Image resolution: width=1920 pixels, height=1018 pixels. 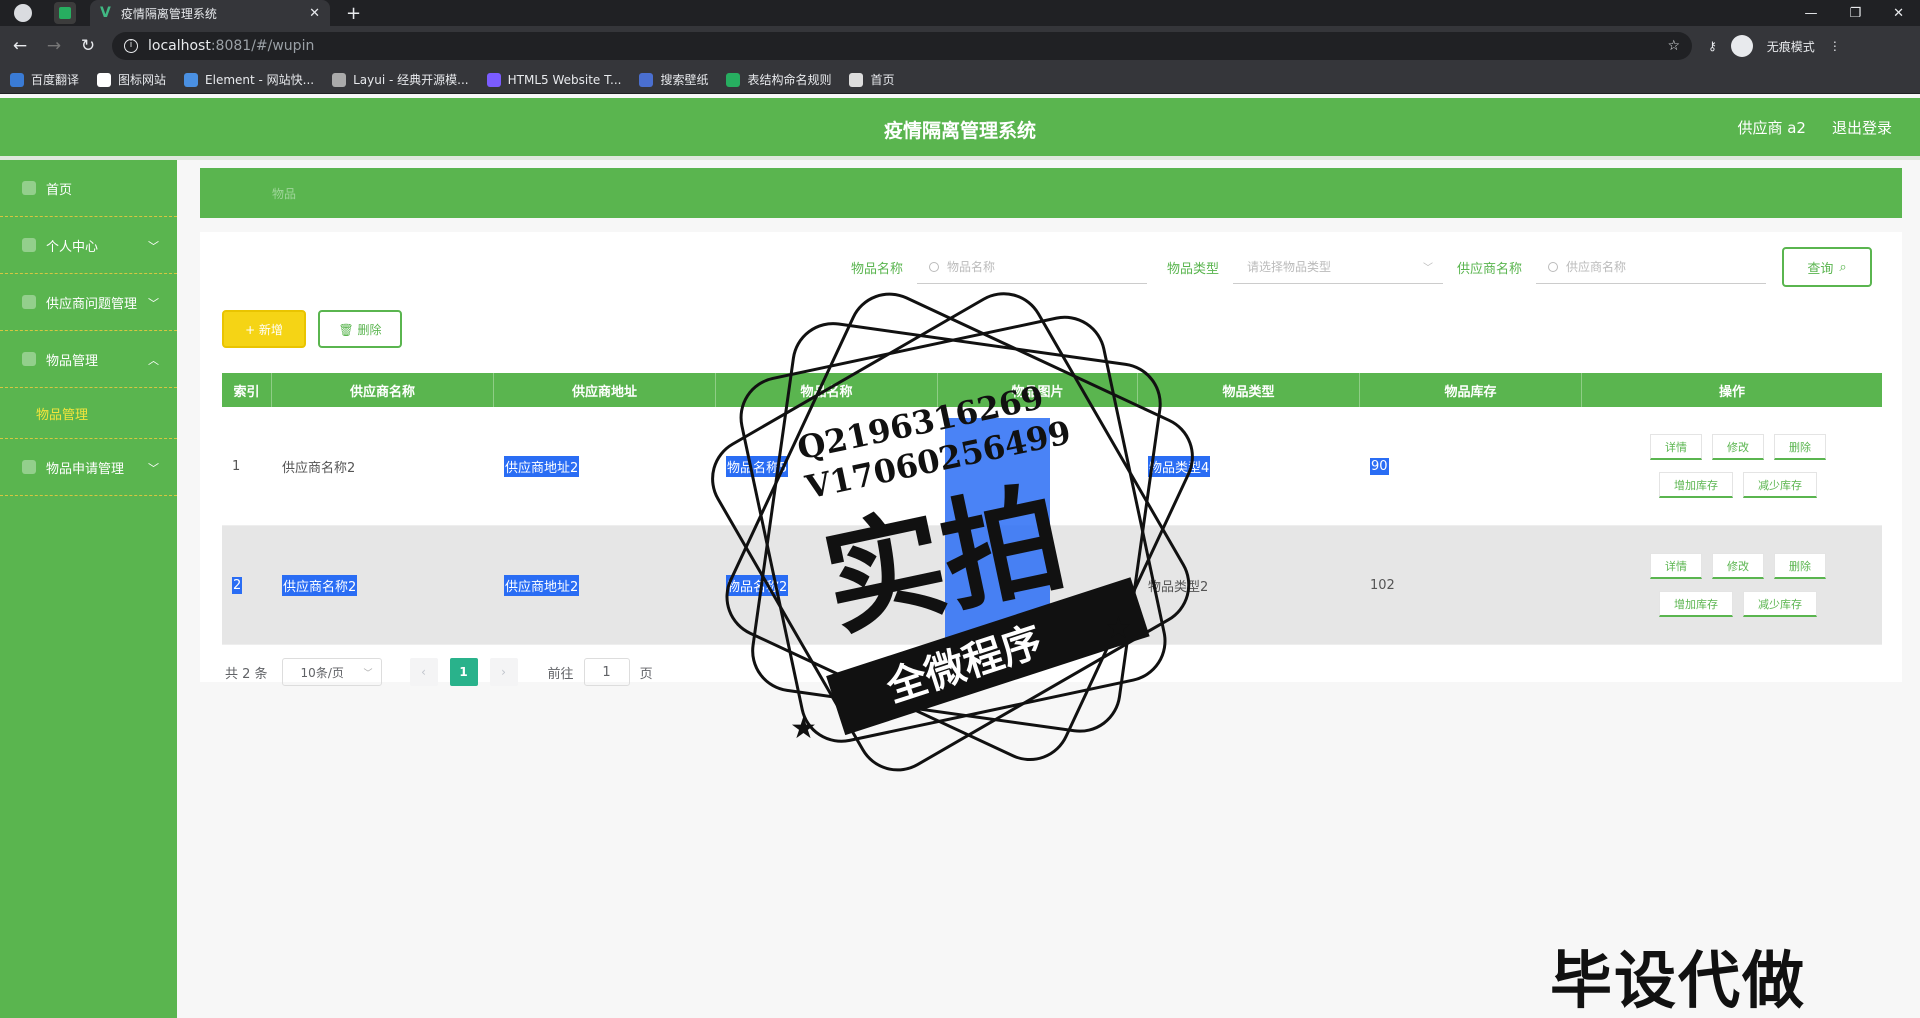 What do you see at coordinates (542, 466) in the screenshot?
I see `cell-supplier-address: 供应商地址2` at bounding box center [542, 466].